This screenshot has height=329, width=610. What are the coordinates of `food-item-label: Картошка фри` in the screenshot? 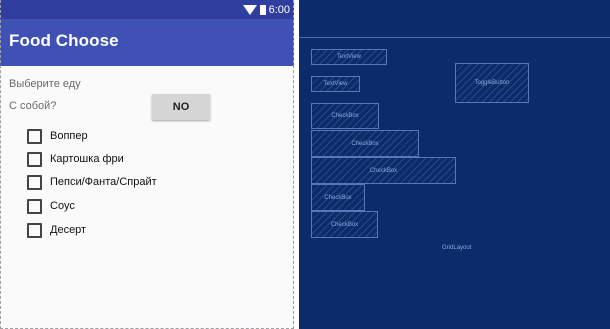 It's located at (87, 159).